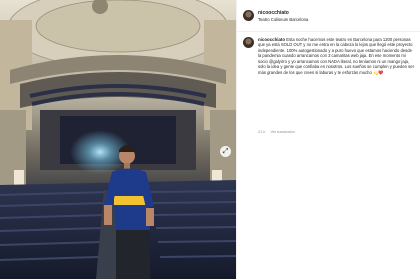  What do you see at coordinates (248, 42) in the screenshot?
I see `caption-avatar` at bounding box center [248, 42].